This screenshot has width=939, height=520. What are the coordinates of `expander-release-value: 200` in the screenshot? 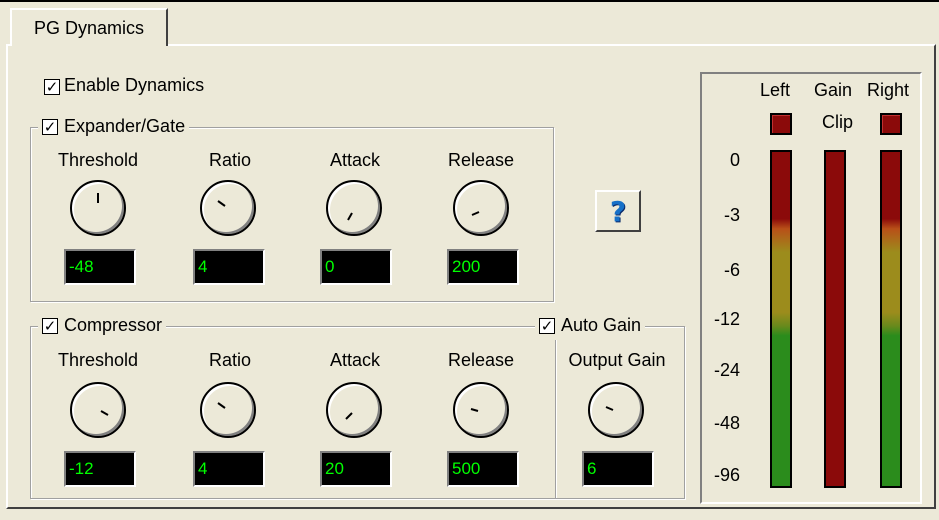 It's located at (483, 267).